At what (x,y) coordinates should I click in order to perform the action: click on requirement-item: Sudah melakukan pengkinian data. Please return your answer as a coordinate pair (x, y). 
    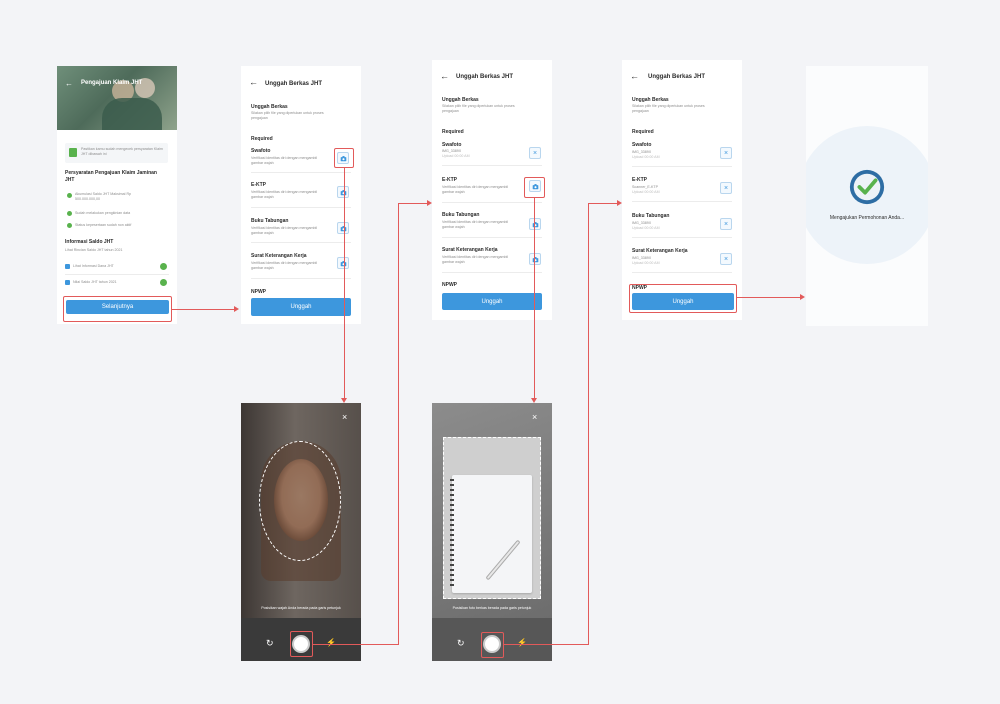
    Looking at the image, I should click on (103, 213).